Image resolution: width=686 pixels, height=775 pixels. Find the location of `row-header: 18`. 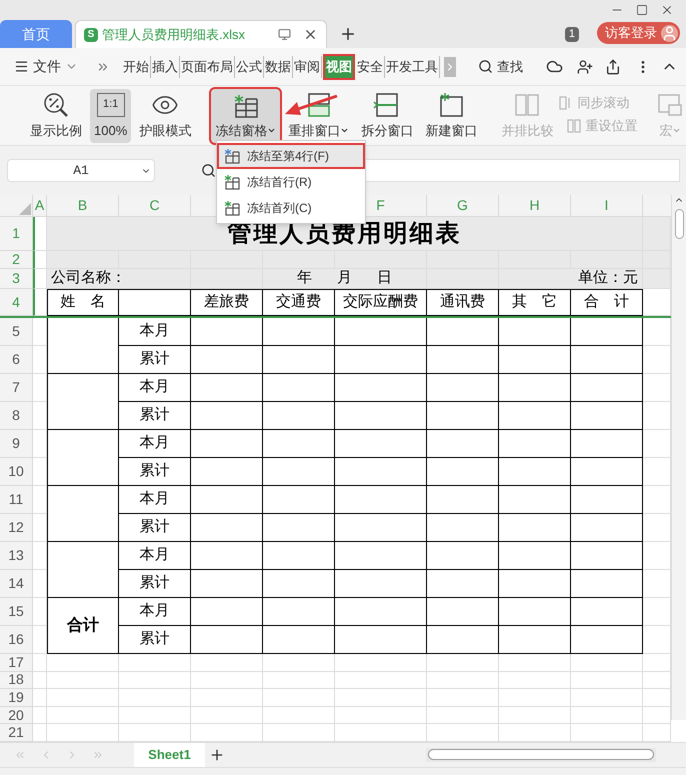

row-header: 18 is located at coordinates (16, 681).